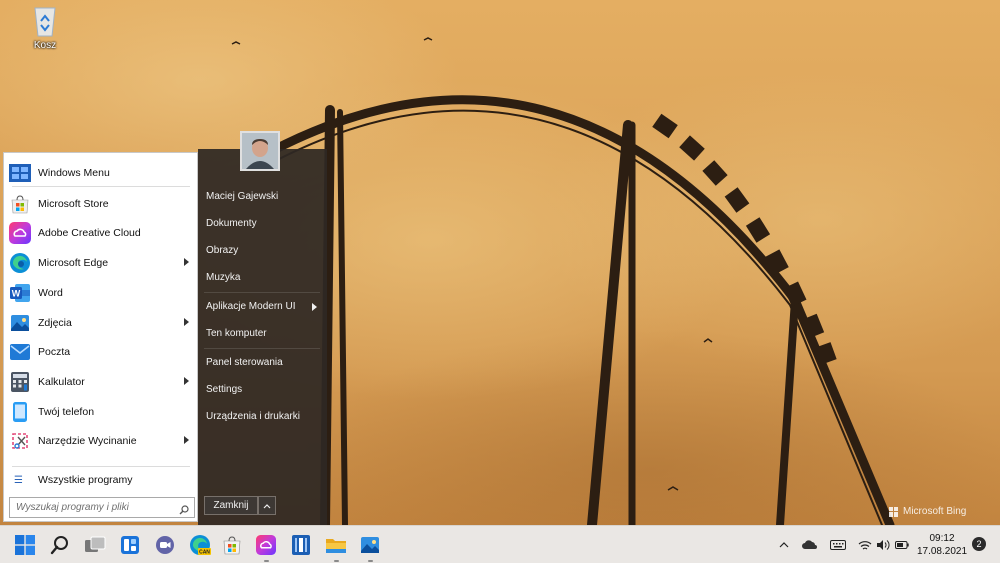 Image resolution: width=1000 pixels, height=563 pixels. Describe the element at coordinates (242, 196) in the screenshot. I see `places-label: Maciej Gajewski` at that location.